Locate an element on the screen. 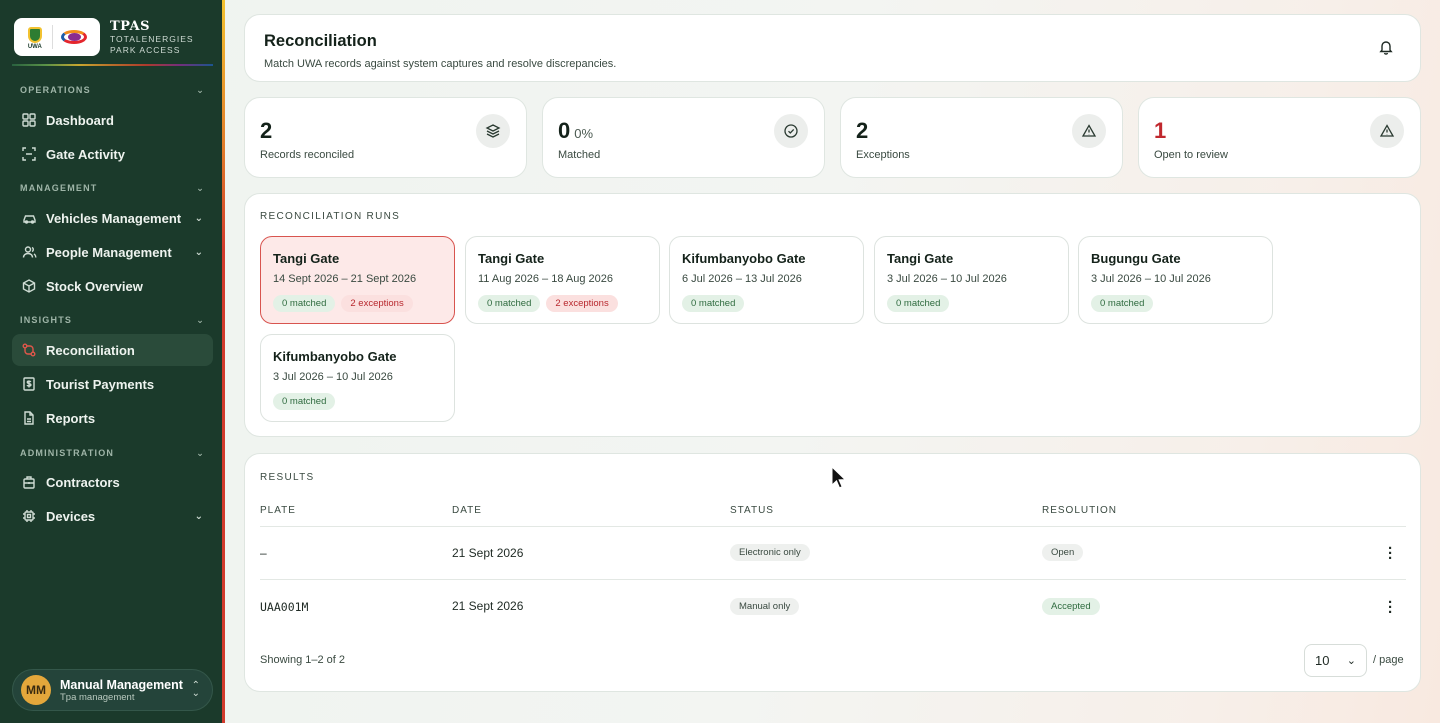 The image size is (1440, 723). brand-divider is located at coordinates (112, 65).